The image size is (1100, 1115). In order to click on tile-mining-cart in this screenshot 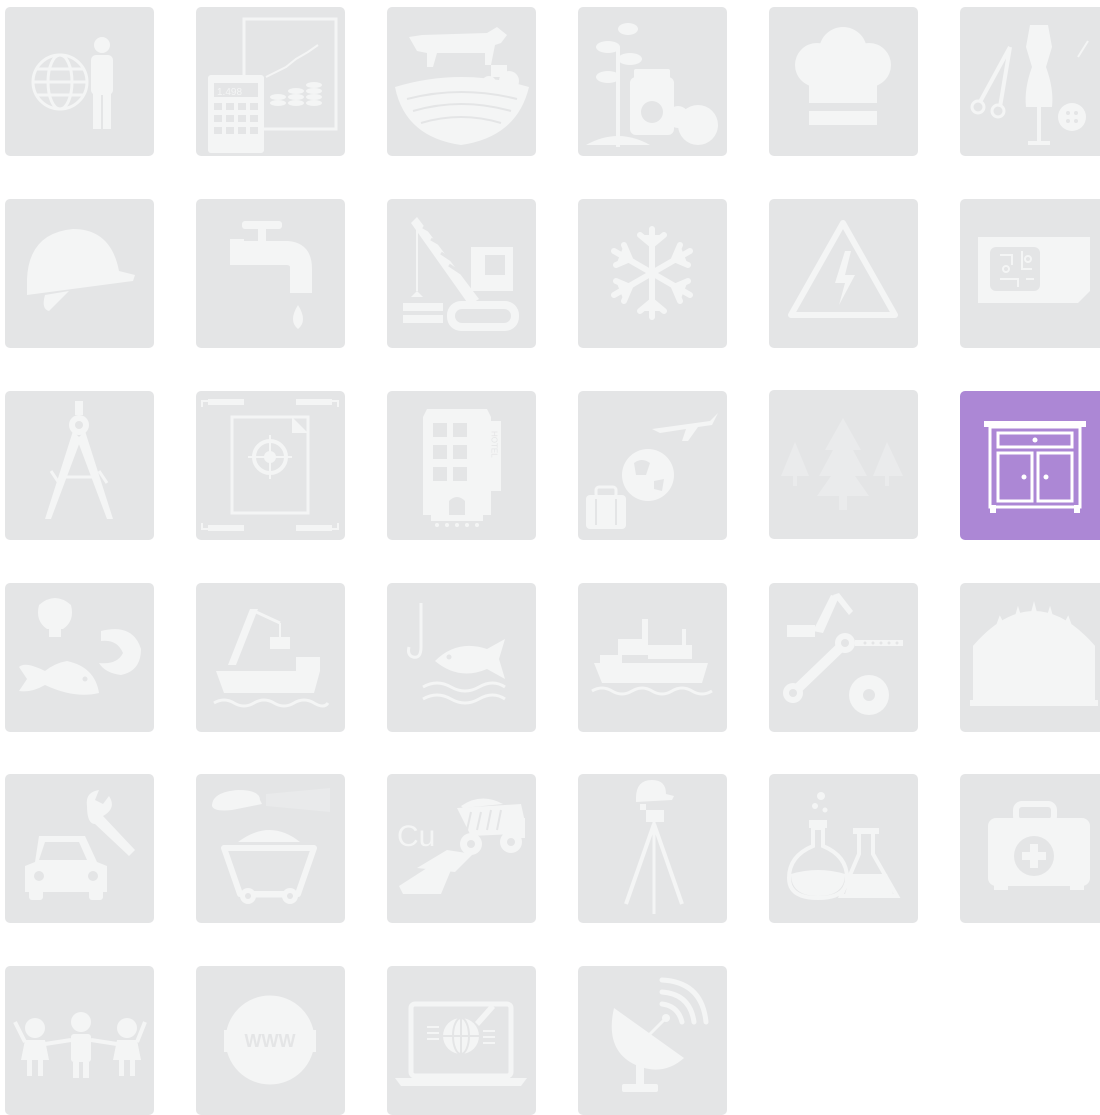, I will do `click(270, 848)`.